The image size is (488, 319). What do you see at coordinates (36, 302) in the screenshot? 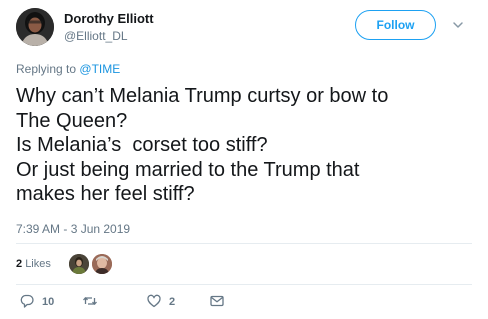
I see `reply-button: 10` at bounding box center [36, 302].